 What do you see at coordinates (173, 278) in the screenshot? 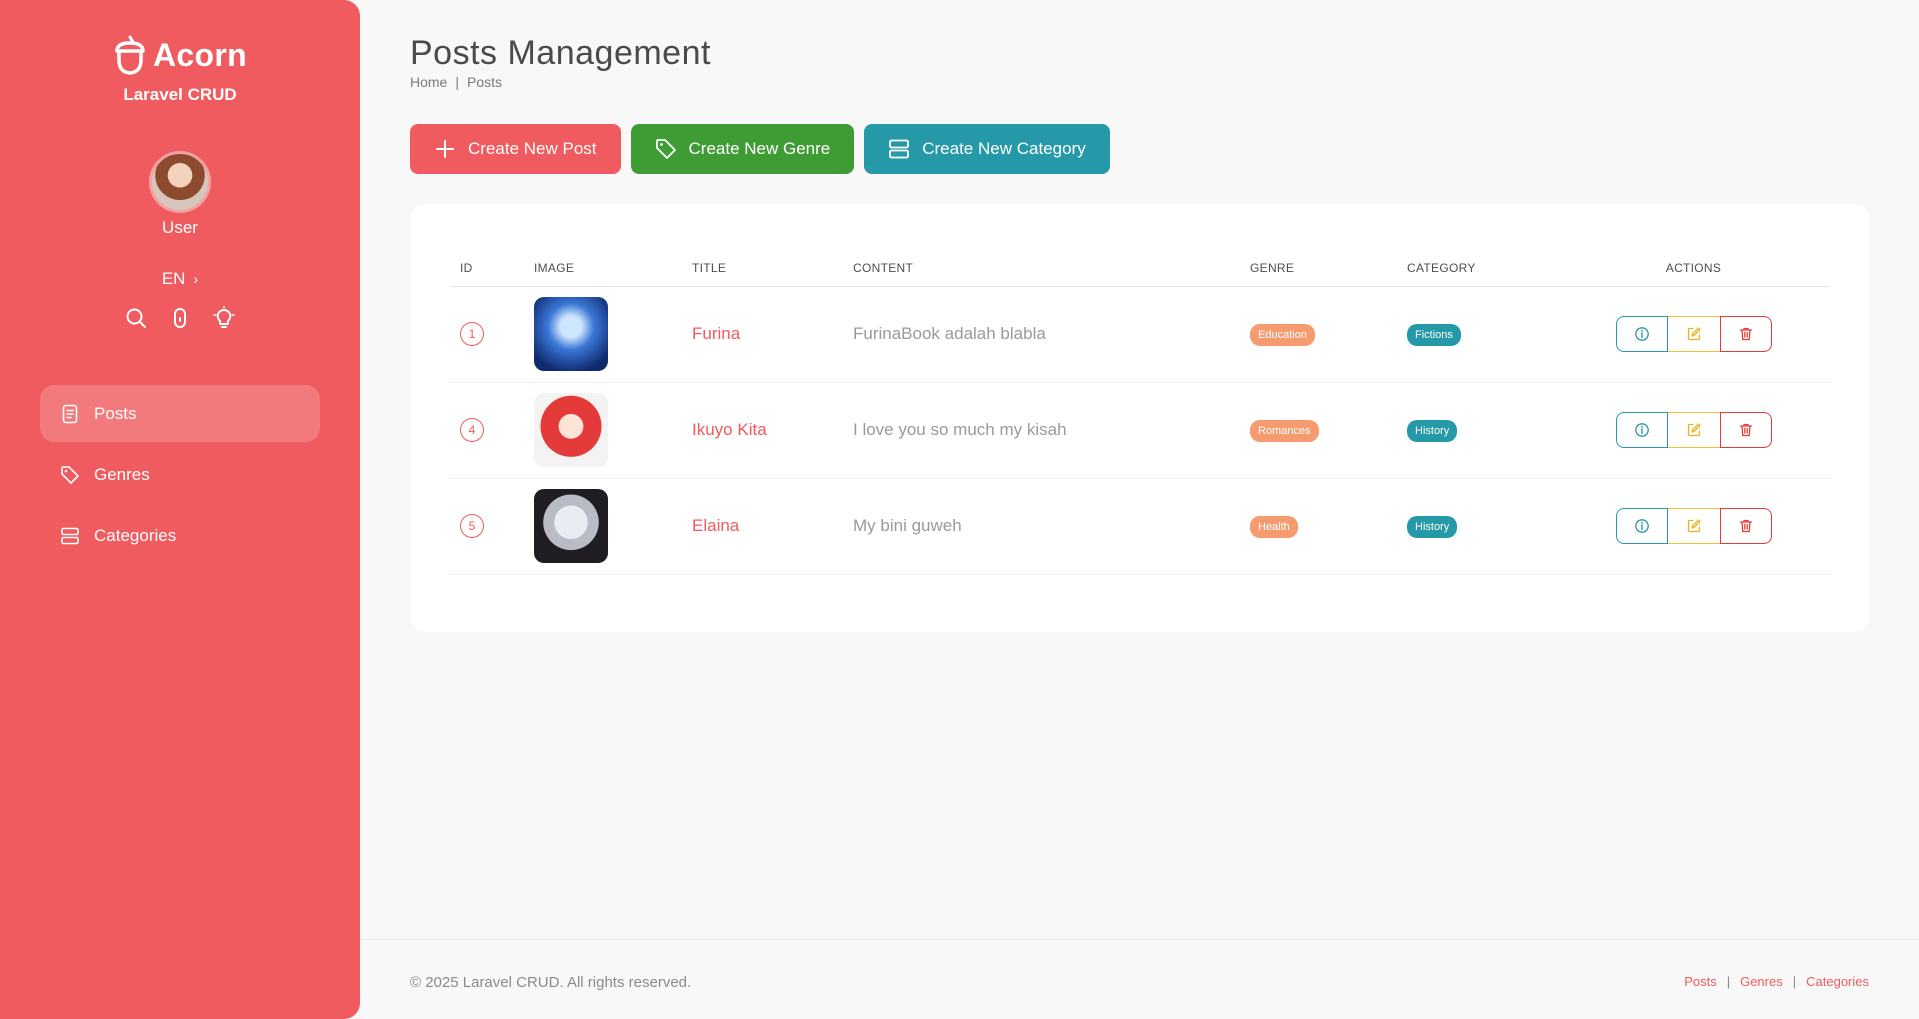
I see `language-code: EN` at bounding box center [173, 278].